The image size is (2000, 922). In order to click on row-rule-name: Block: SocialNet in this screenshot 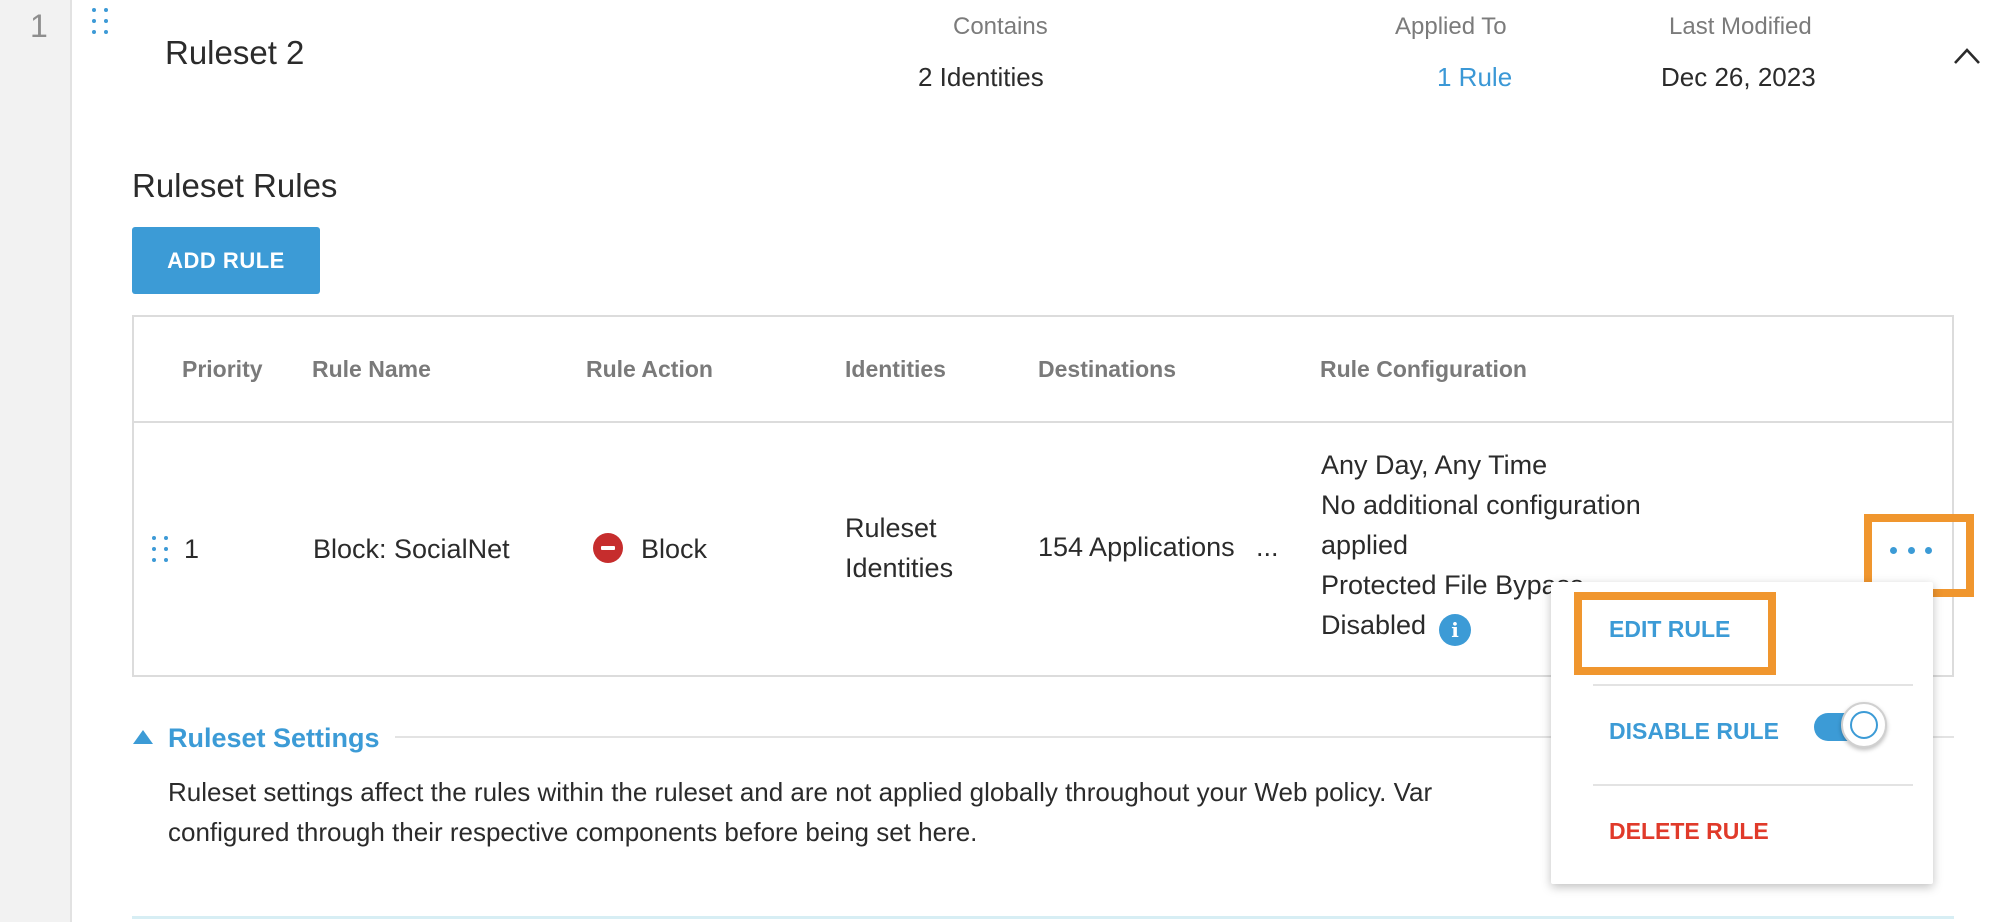, I will do `click(411, 549)`.